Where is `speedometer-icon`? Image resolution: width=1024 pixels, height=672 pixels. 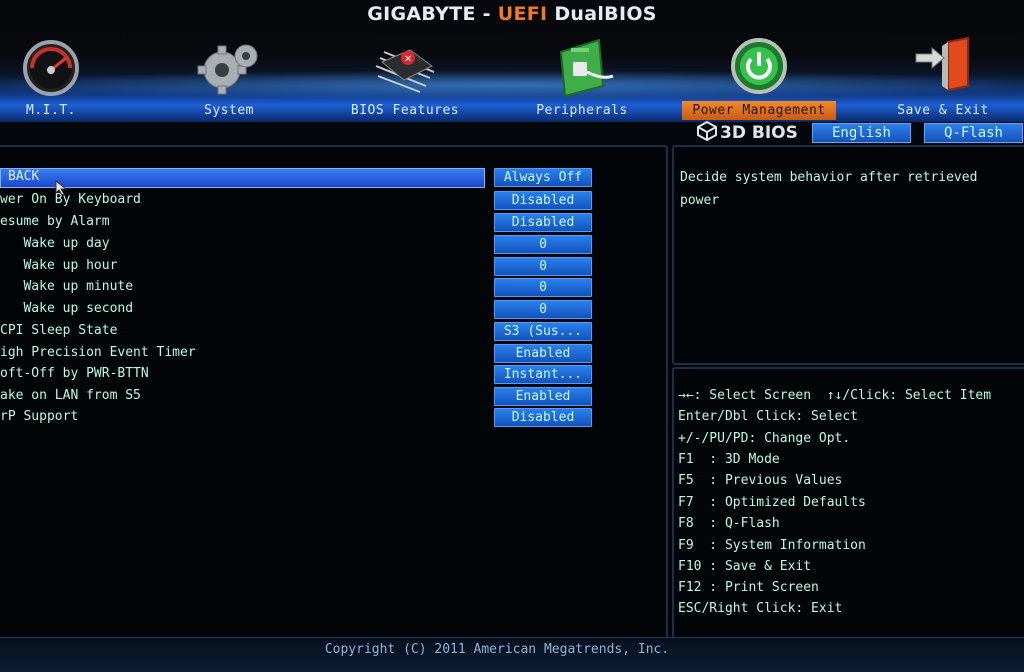 speedometer-icon is located at coordinates (51, 68).